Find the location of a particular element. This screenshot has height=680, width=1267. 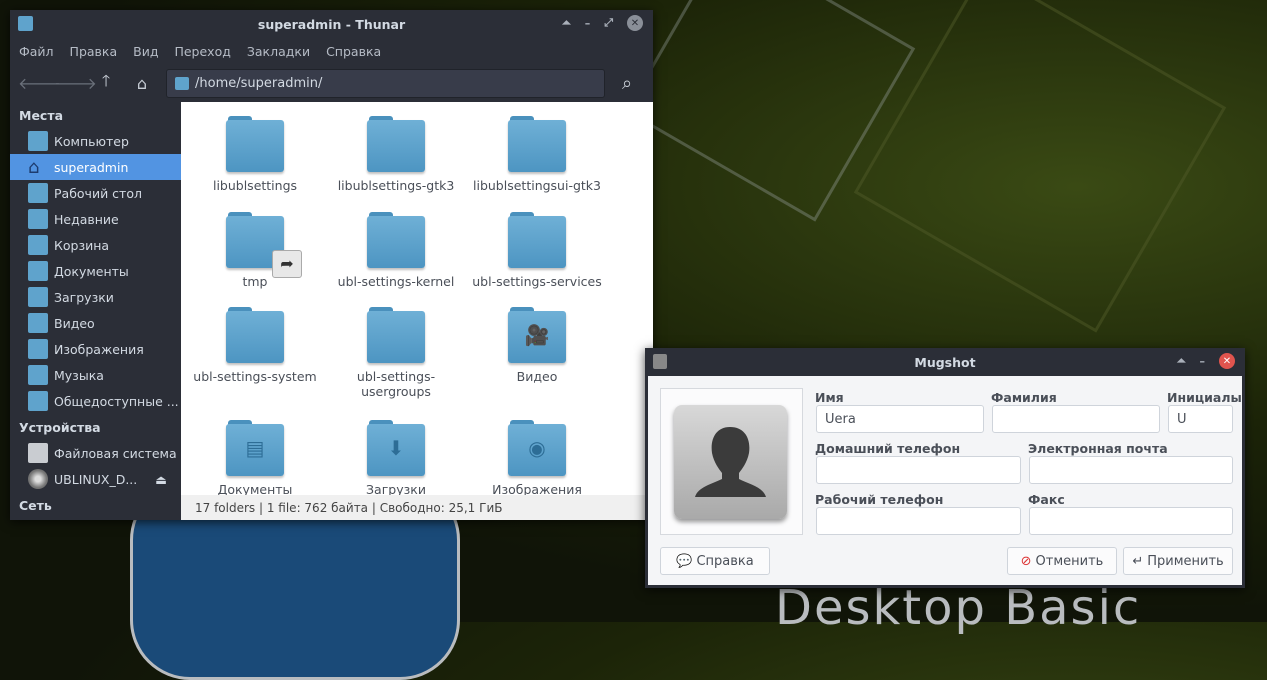

menu-item: Справка is located at coordinates (353, 51).